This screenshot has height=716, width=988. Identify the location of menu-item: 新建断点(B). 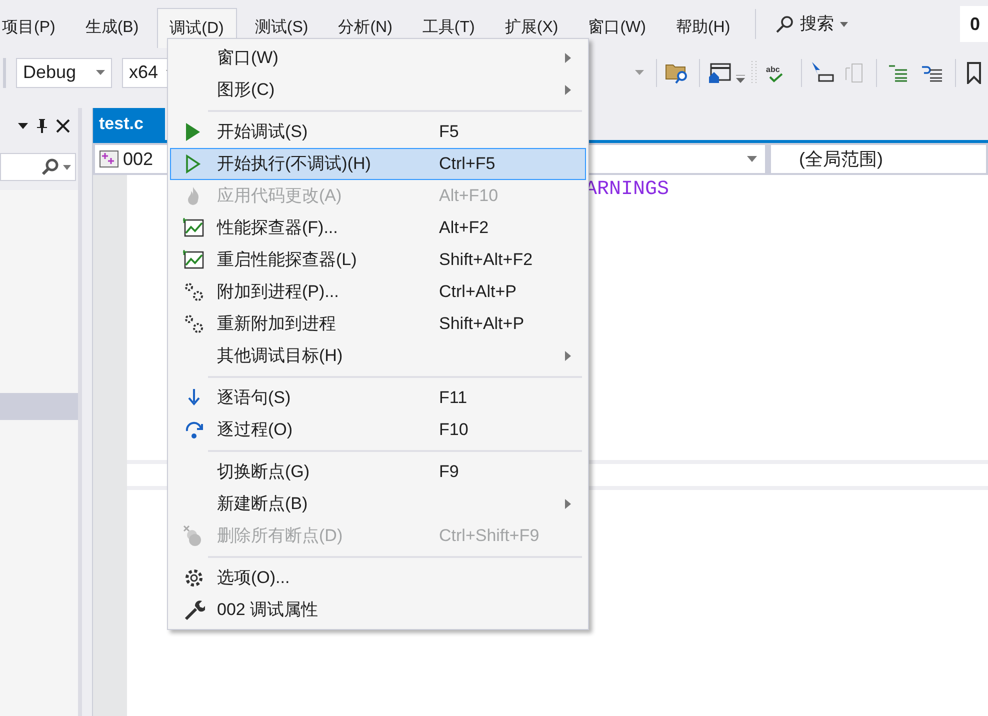
(378, 504).